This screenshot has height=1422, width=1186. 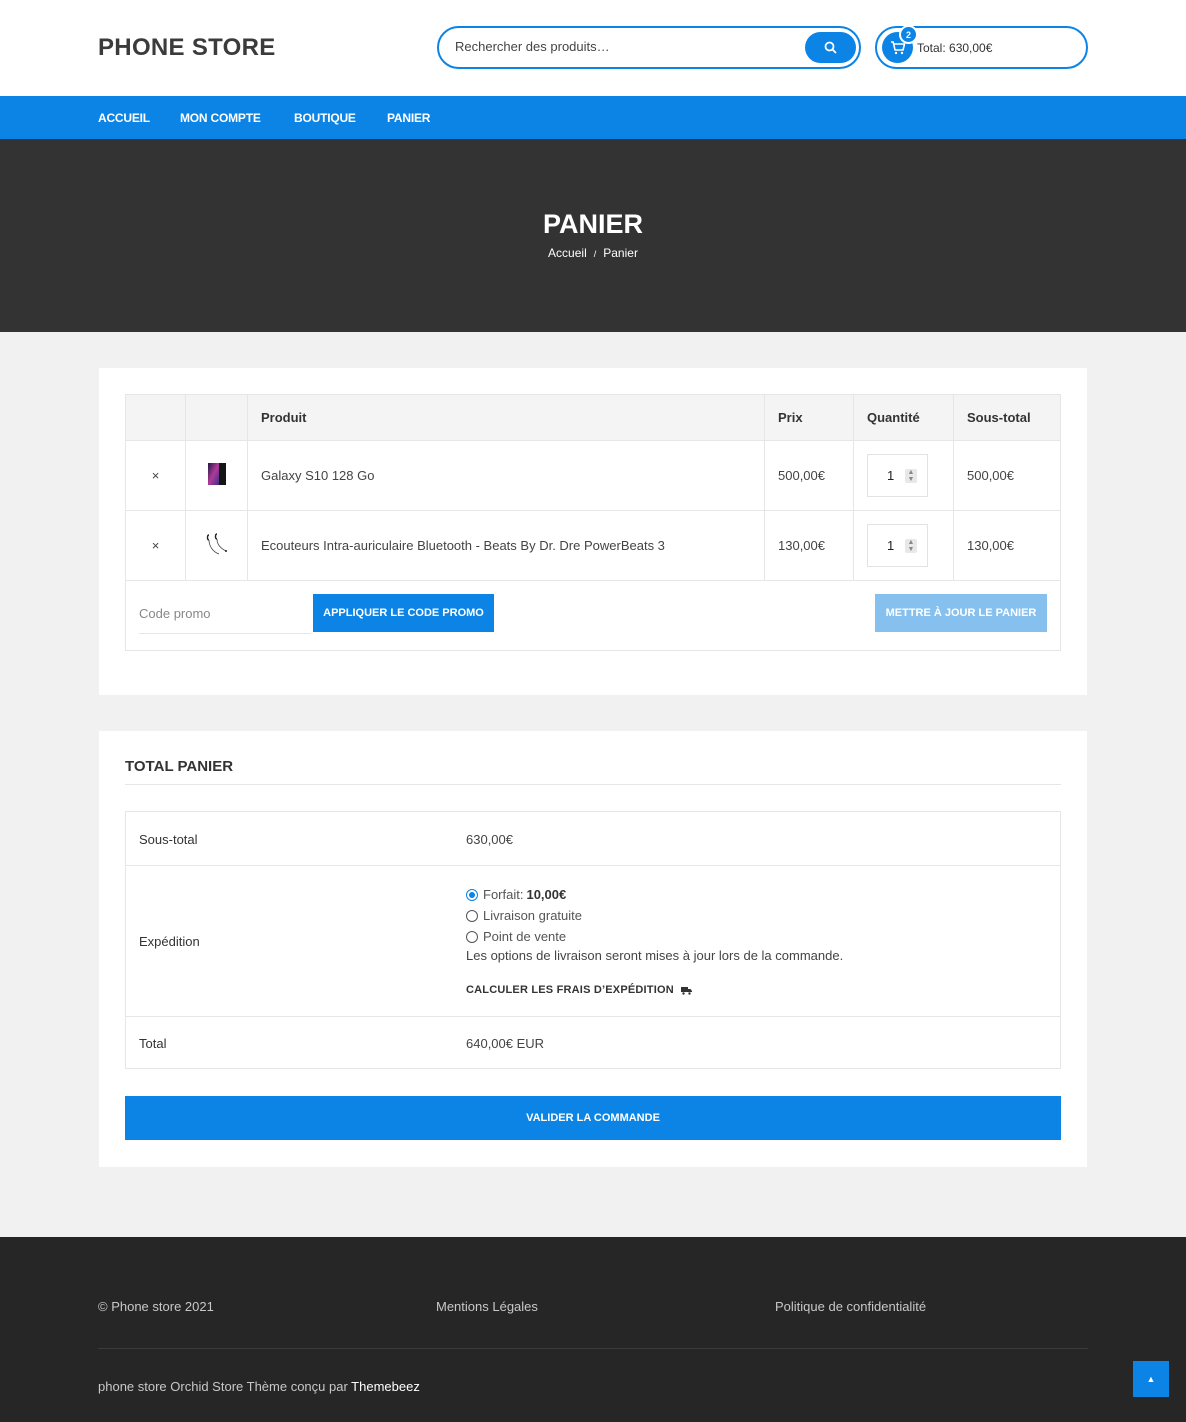 What do you see at coordinates (187, 48) in the screenshot?
I see `site-logo: PHONE STORE` at bounding box center [187, 48].